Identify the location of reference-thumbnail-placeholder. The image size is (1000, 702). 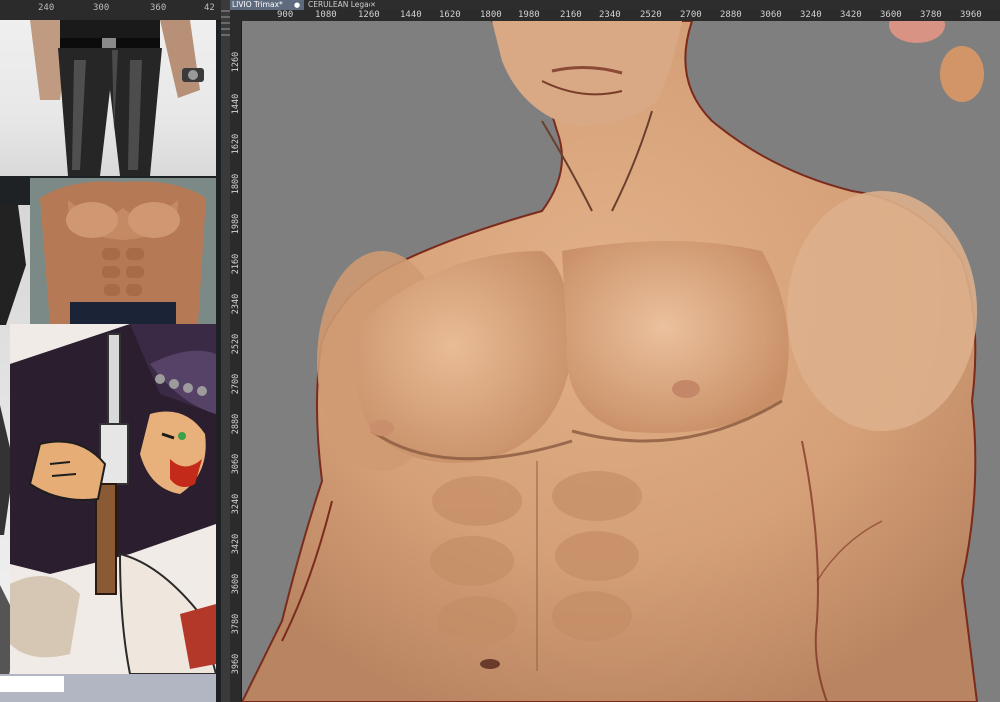
(32, 684).